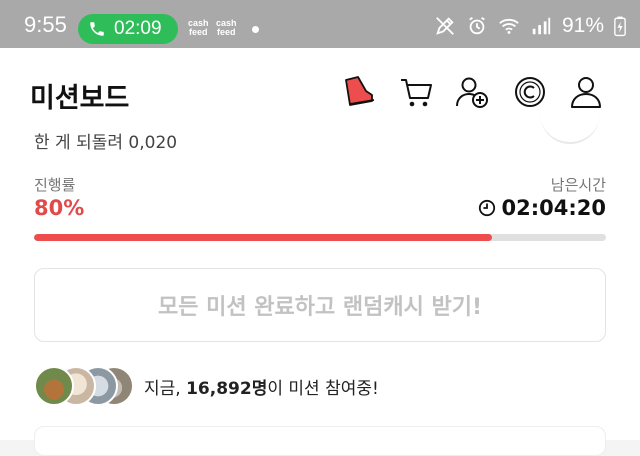 Image resolution: width=640 pixels, height=456 pixels. Describe the element at coordinates (59, 208) in the screenshot. I see `progress-value: 80%` at that location.